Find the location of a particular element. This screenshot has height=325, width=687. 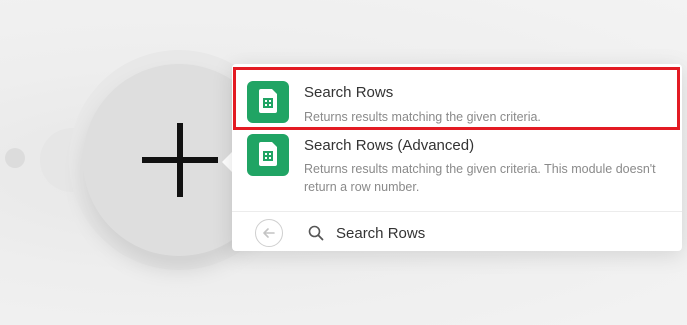

plus-icon is located at coordinates (180, 160).